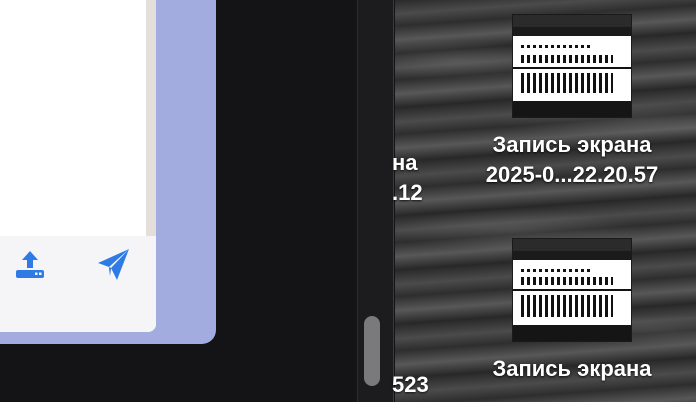 The width and height of the screenshot is (696, 402). What do you see at coordinates (372, 351) in the screenshot?
I see `scrollbar-thumb` at bounding box center [372, 351].